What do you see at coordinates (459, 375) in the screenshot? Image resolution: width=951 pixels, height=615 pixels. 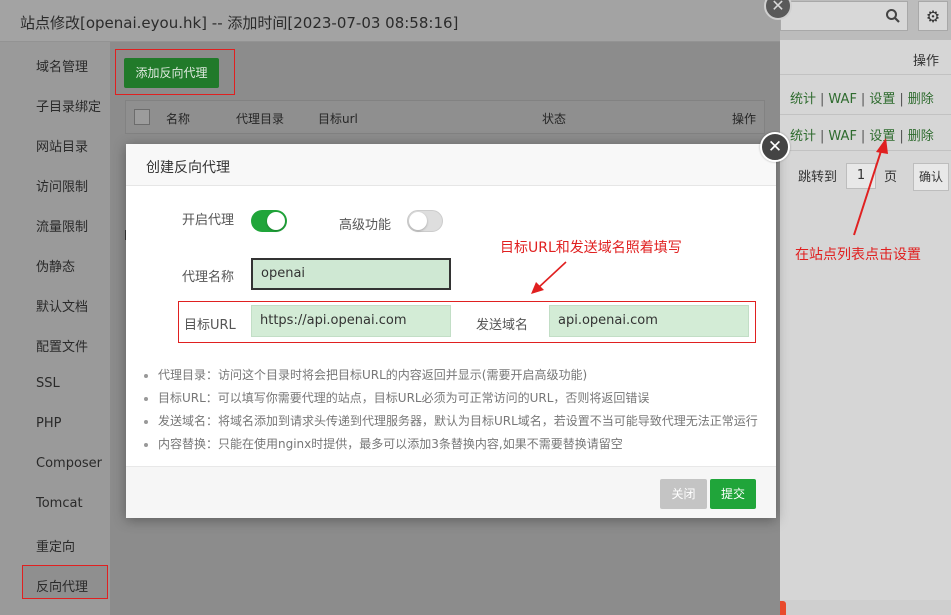 I see `tip-item: 代理目录：访问这个目录时将会把目标URL的内容返回并显示(需要开启高级功能)` at bounding box center [459, 375].